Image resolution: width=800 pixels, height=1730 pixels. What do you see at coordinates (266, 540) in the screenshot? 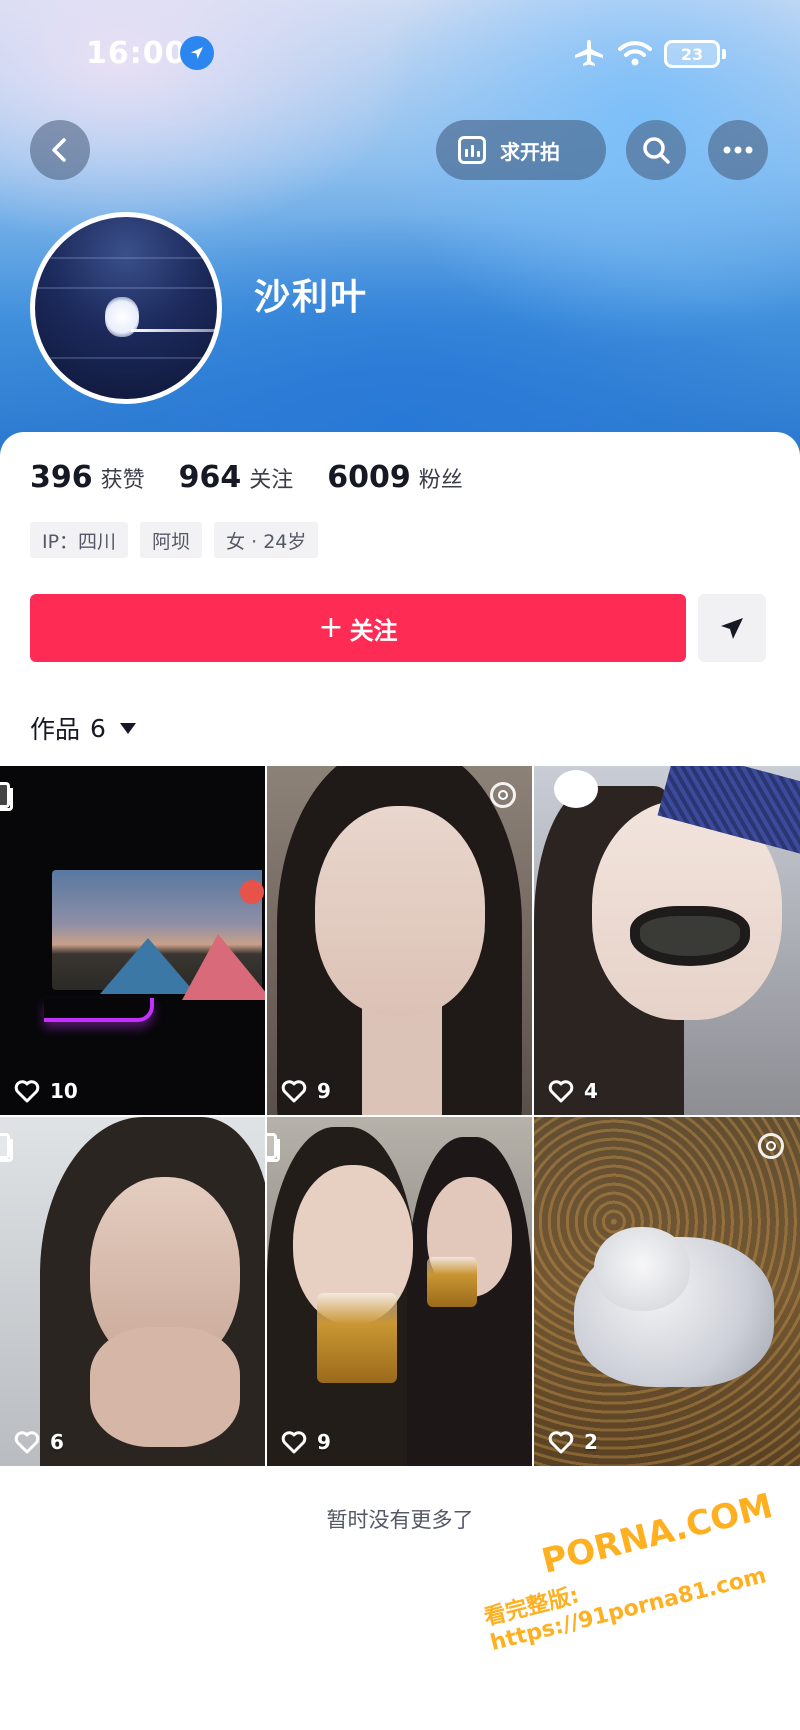
I see `gender-age-tag: 女 · 24岁` at bounding box center [266, 540].